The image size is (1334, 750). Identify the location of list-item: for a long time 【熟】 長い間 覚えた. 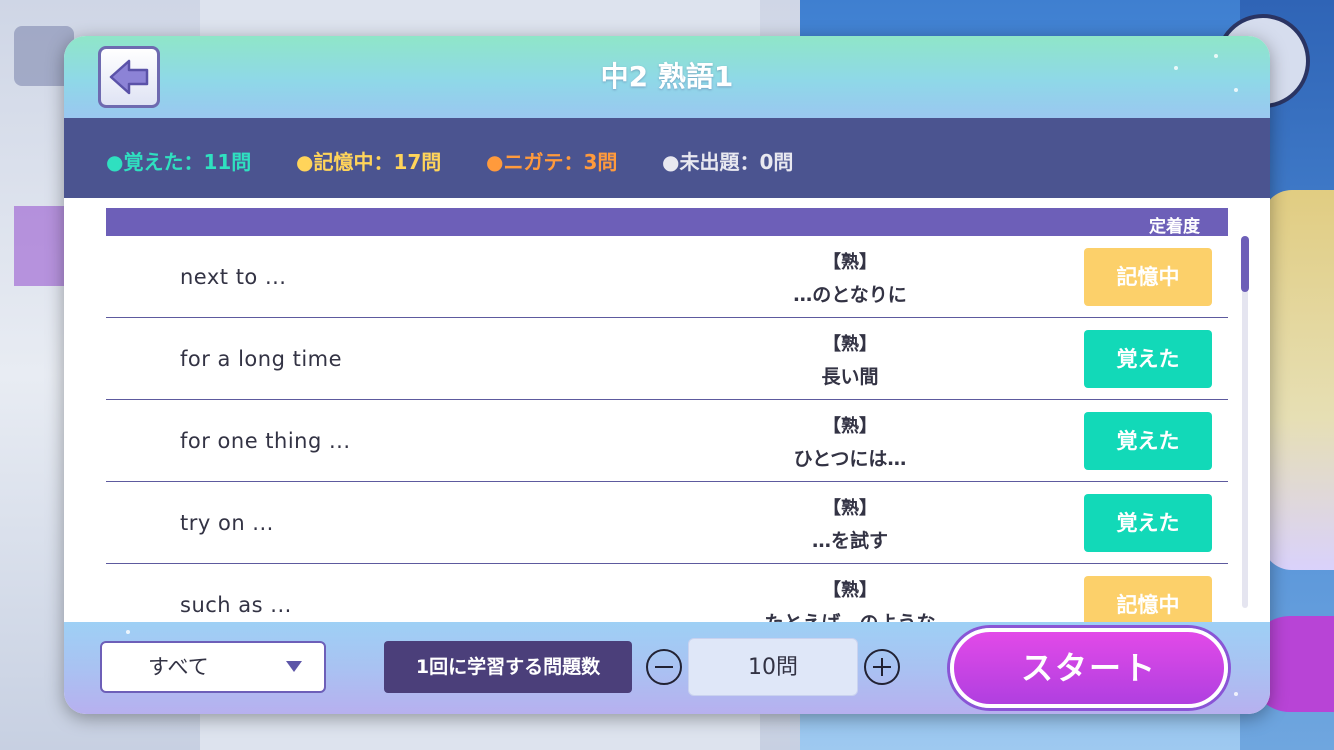
(667, 359).